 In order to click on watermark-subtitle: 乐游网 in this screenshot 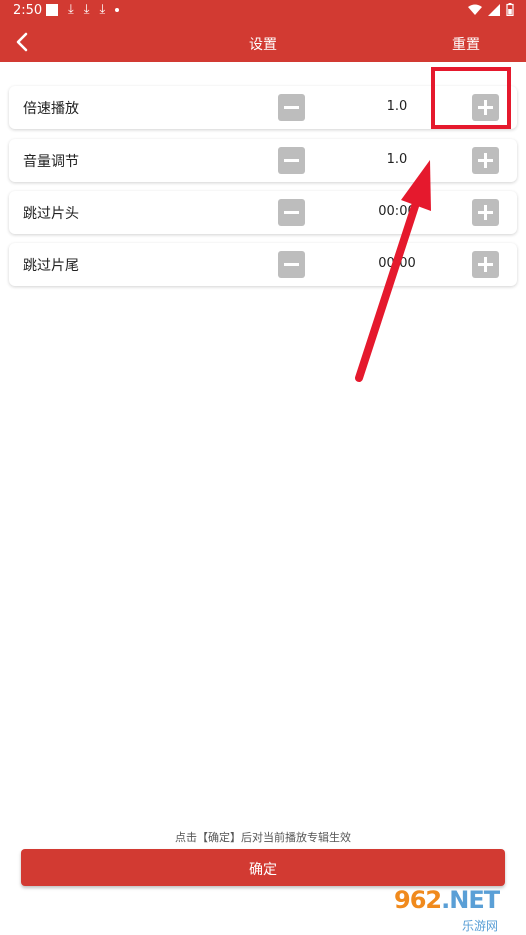, I will do `click(480, 926)`.